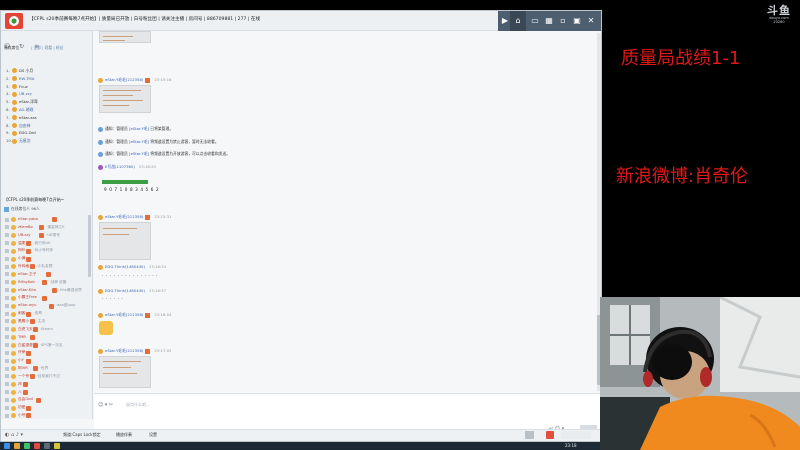  I want to click on user-name: eStar-yaba, so click(28, 219).